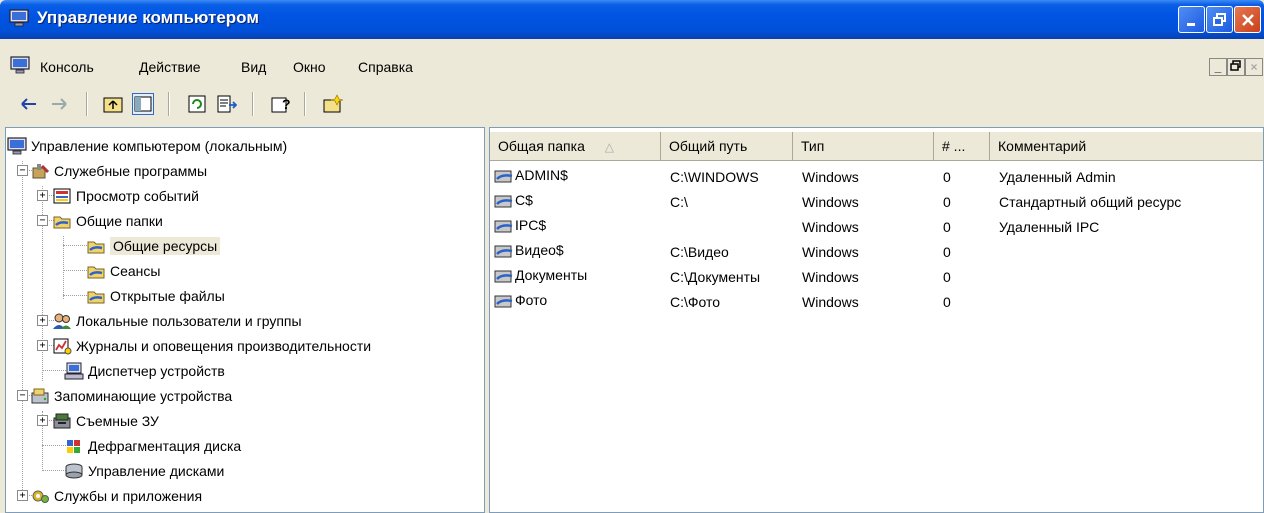 The width and height of the screenshot is (1264, 513). What do you see at coordinates (131, 170) in the screenshot?
I see `tree-item-label: Служебные программы` at bounding box center [131, 170].